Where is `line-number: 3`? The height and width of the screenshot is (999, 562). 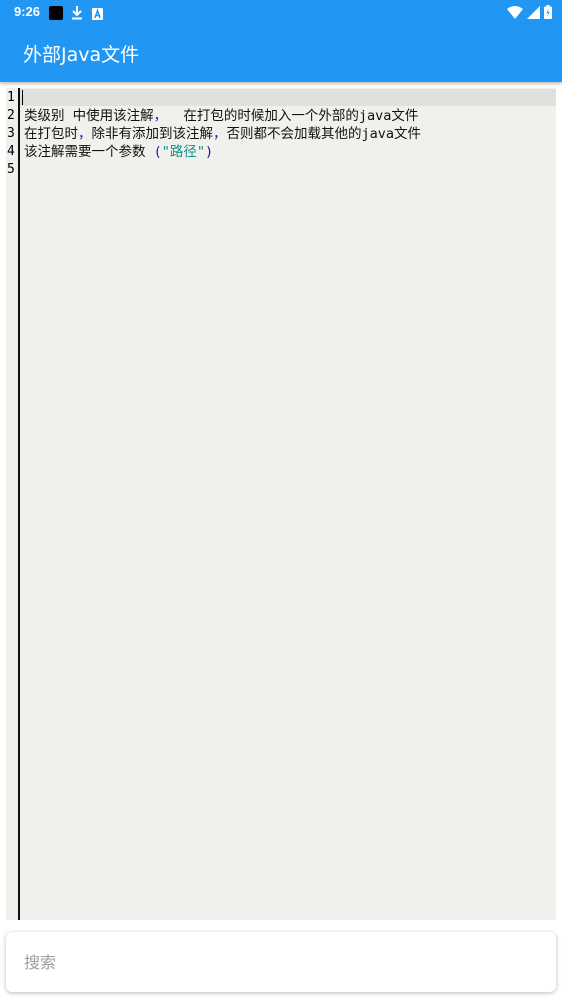
line-number: 3 is located at coordinates (11, 133).